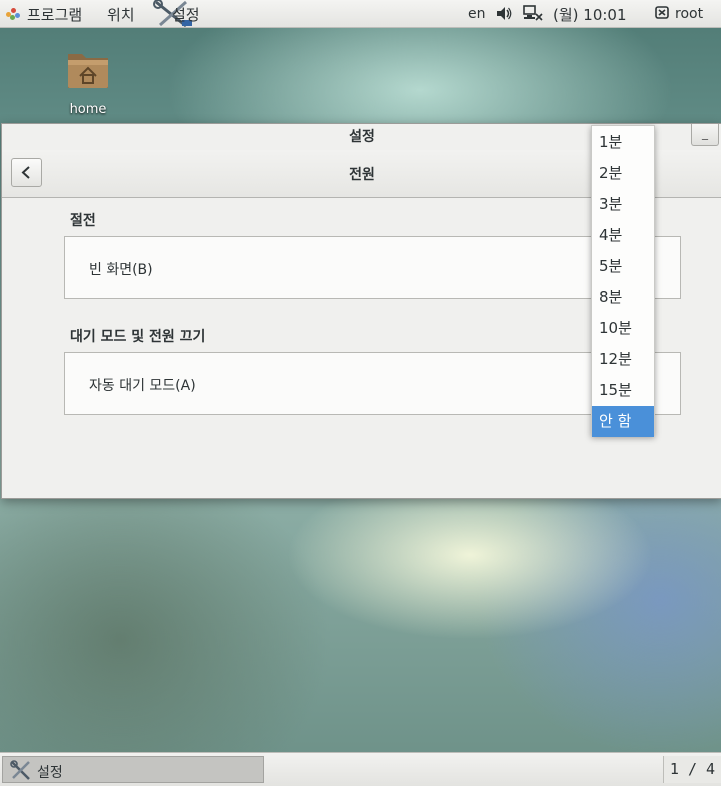 The width and height of the screenshot is (721, 786). What do you see at coordinates (623, 297) in the screenshot?
I see `option-8min: 8분` at bounding box center [623, 297].